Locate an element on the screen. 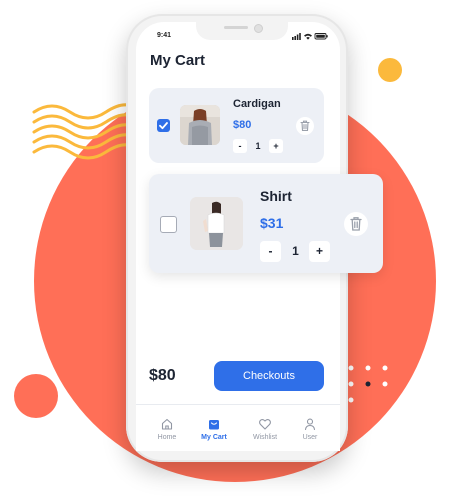 The width and height of the screenshot is (466, 502). nav-label: User is located at coordinates (310, 437).